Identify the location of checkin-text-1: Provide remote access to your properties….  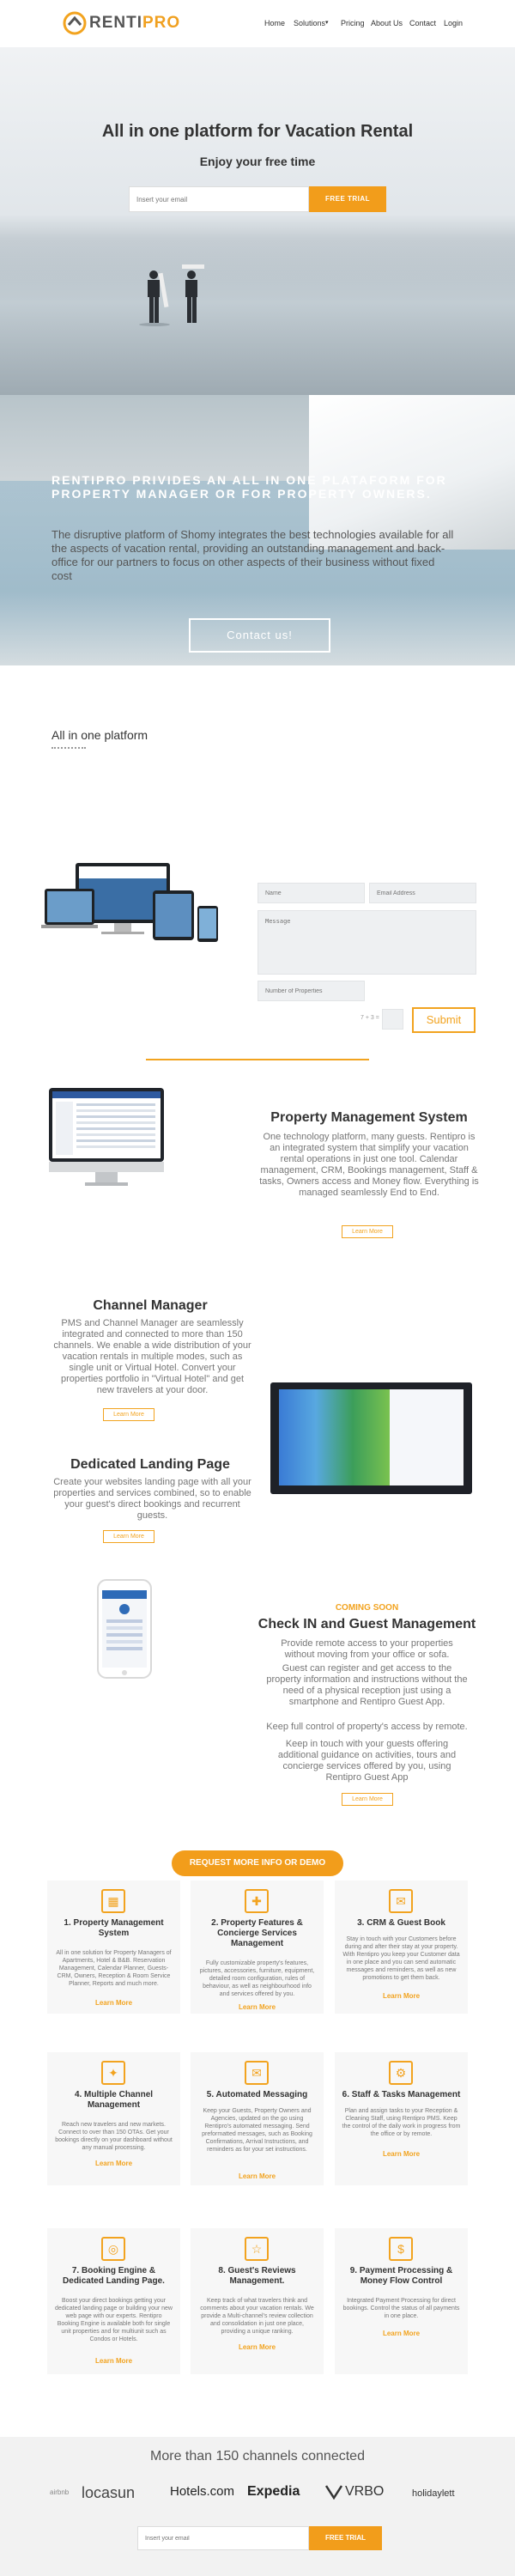
(367, 1649).